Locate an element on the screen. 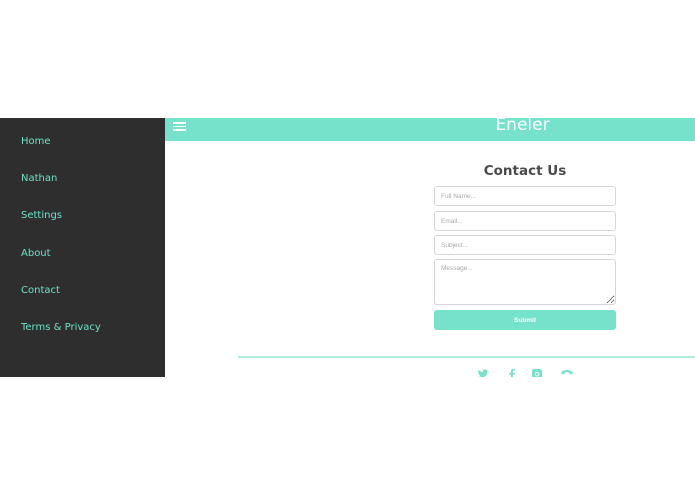 The height and width of the screenshot is (494, 695). email-input is located at coordinates (525, 221).